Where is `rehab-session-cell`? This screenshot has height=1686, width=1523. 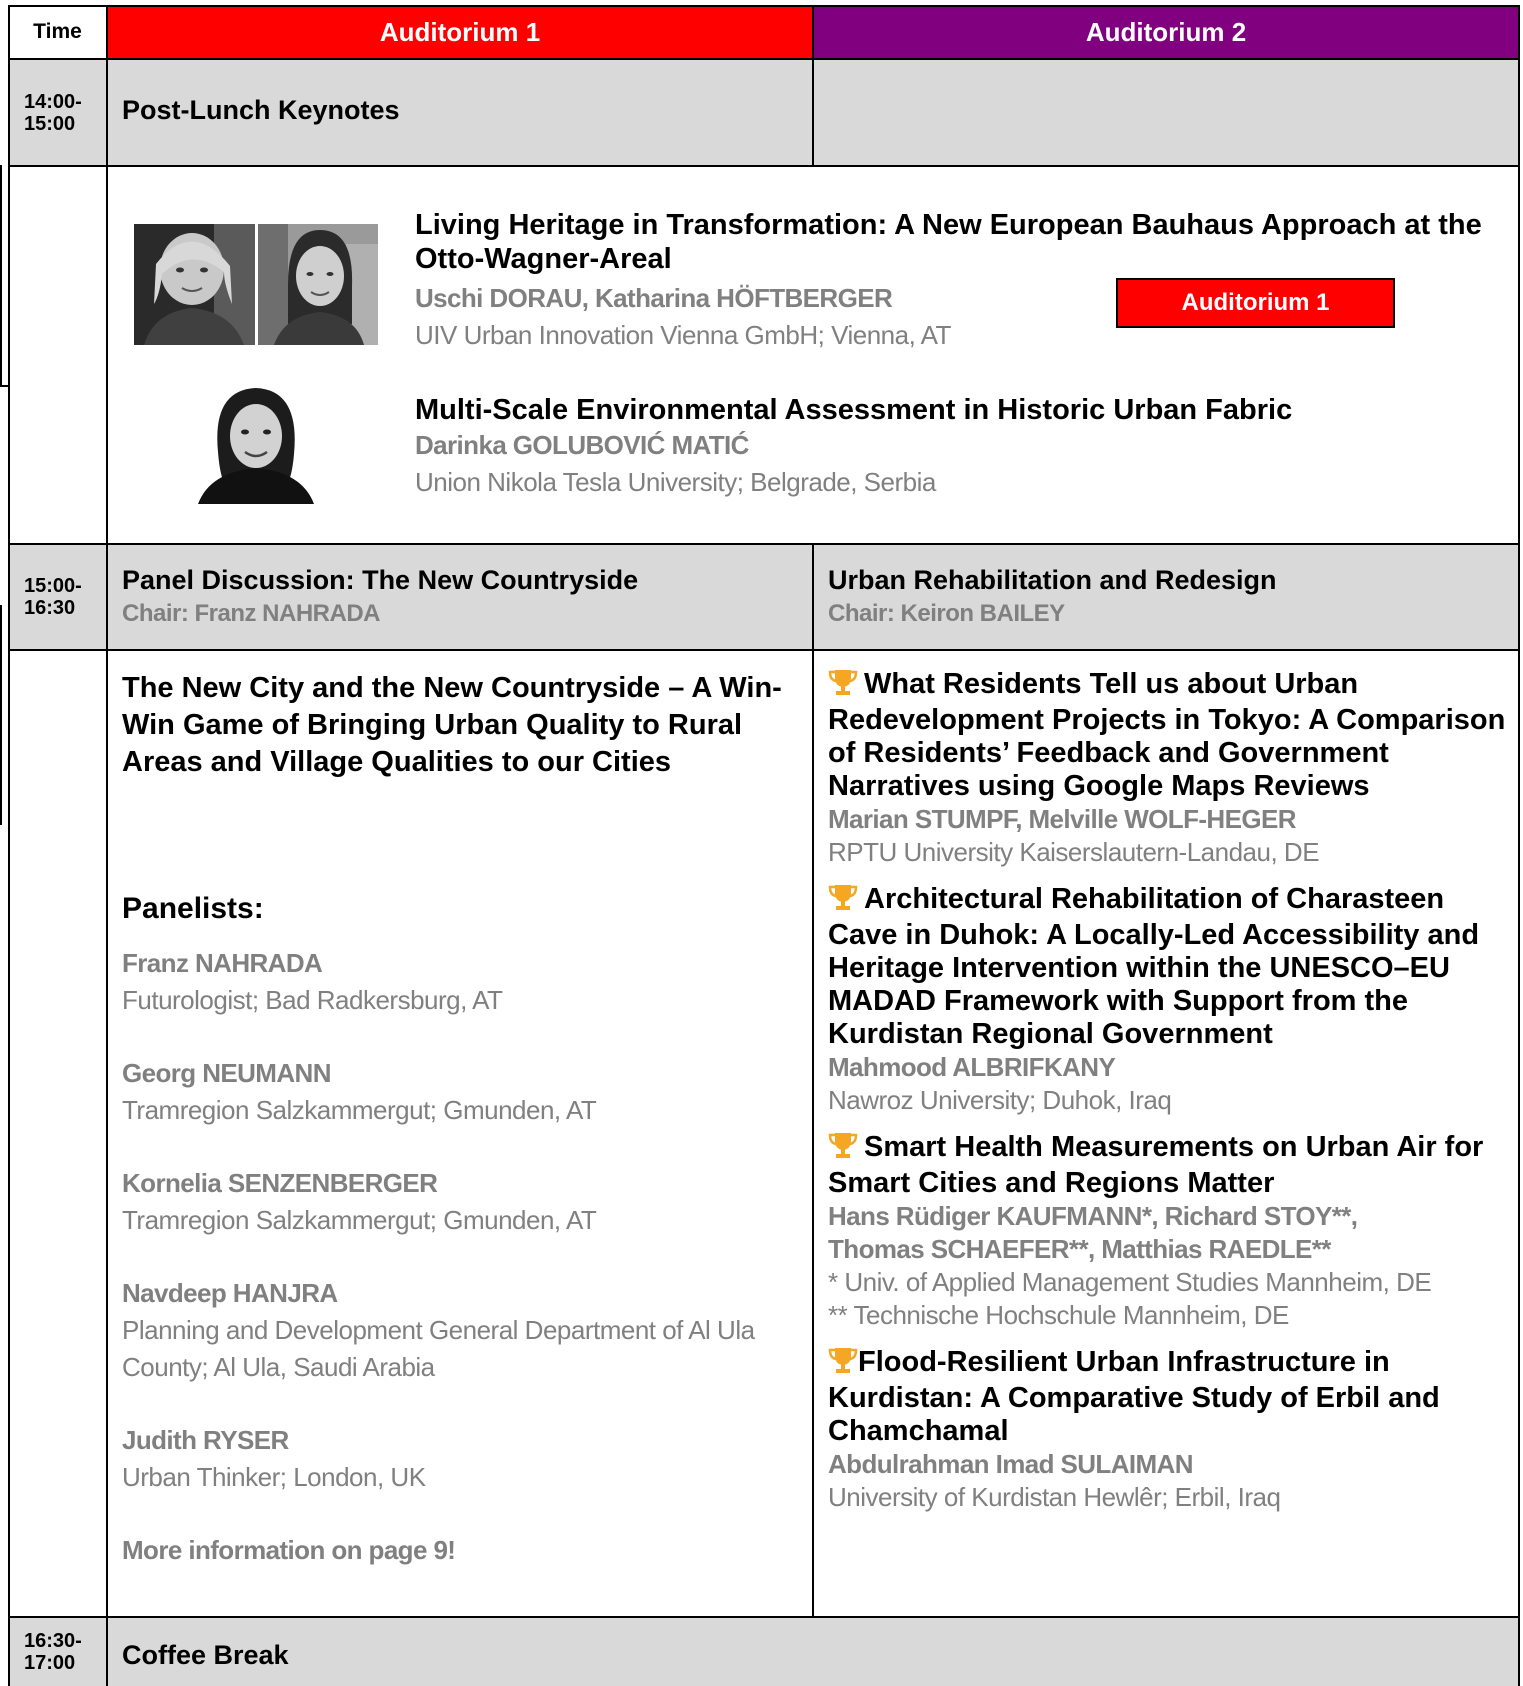
rehab-session-cell is located at coordinates (1166, 597).